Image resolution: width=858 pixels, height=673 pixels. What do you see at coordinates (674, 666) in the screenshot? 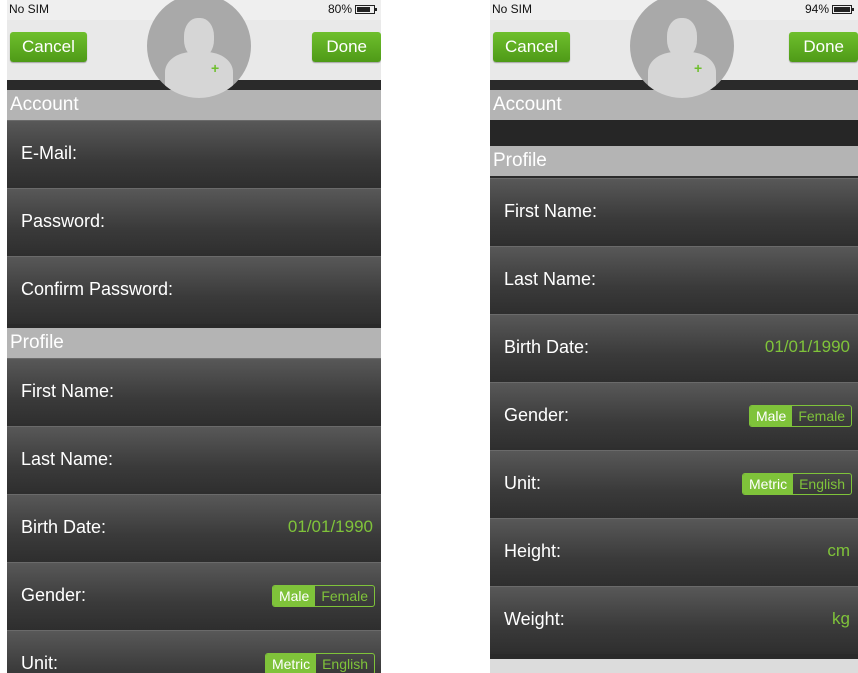
I see `bottom-toolbar` at bounding box center [674, 666].